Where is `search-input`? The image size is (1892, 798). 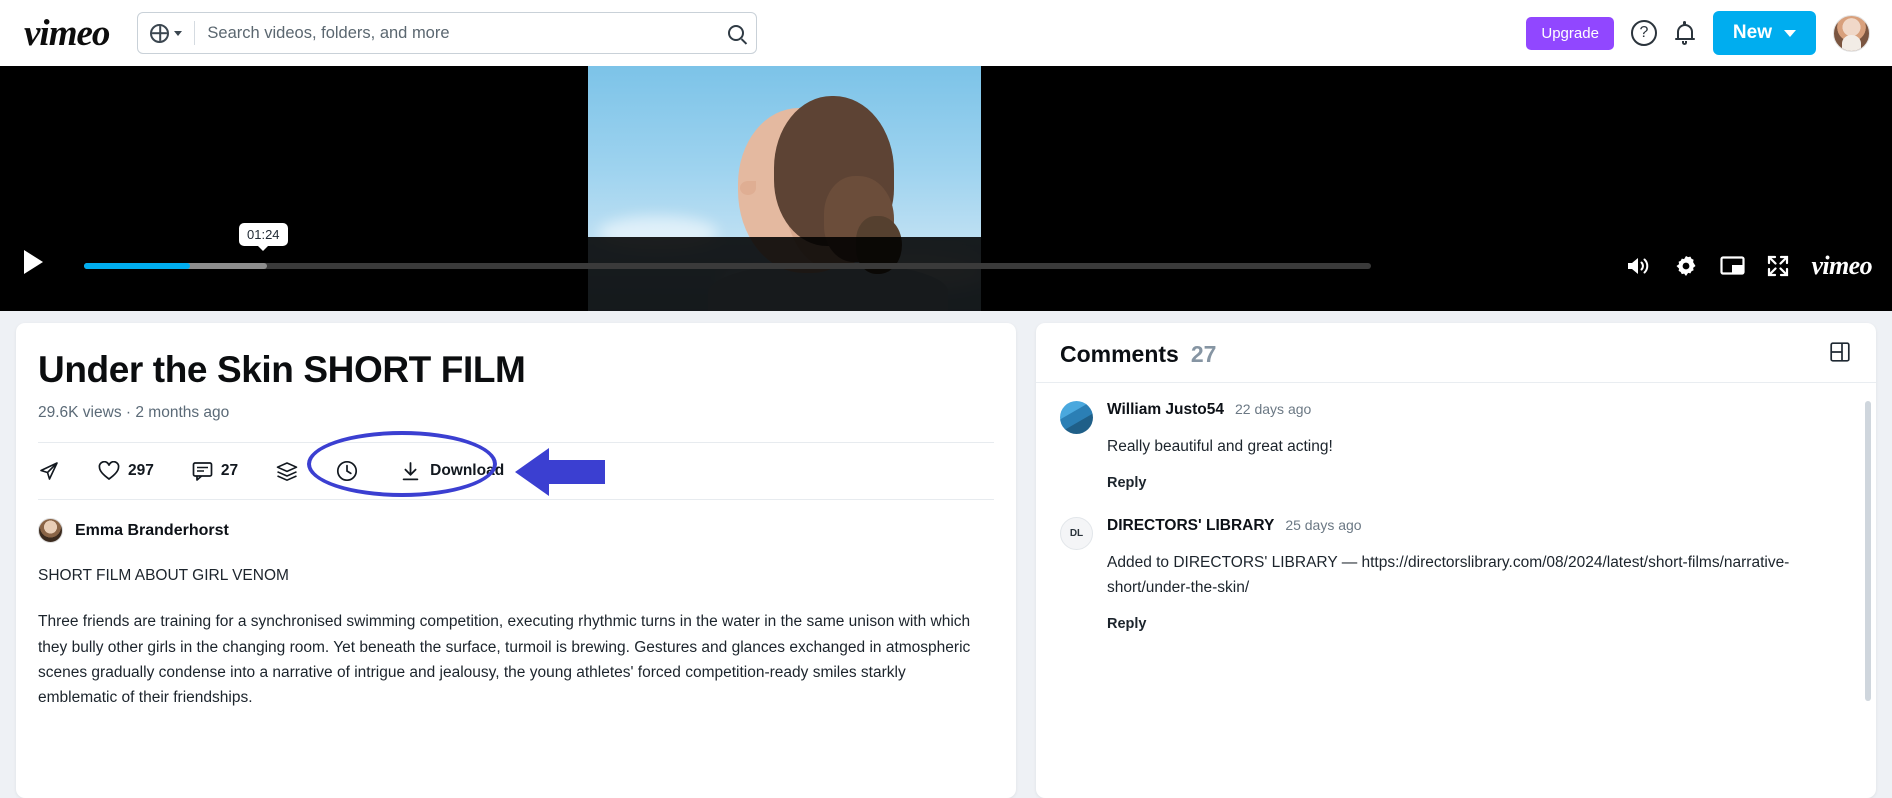
search-input is located at coordinates (468, 33).